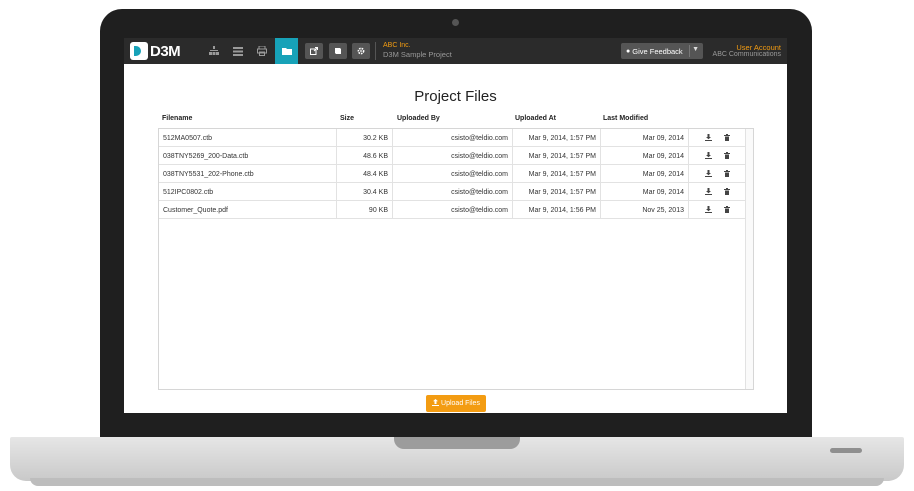 This screenshot has height=491, width=914. Describe the element at coordinates (139, 51) in the screenshot. I see `logo-mark-icon` at that location.